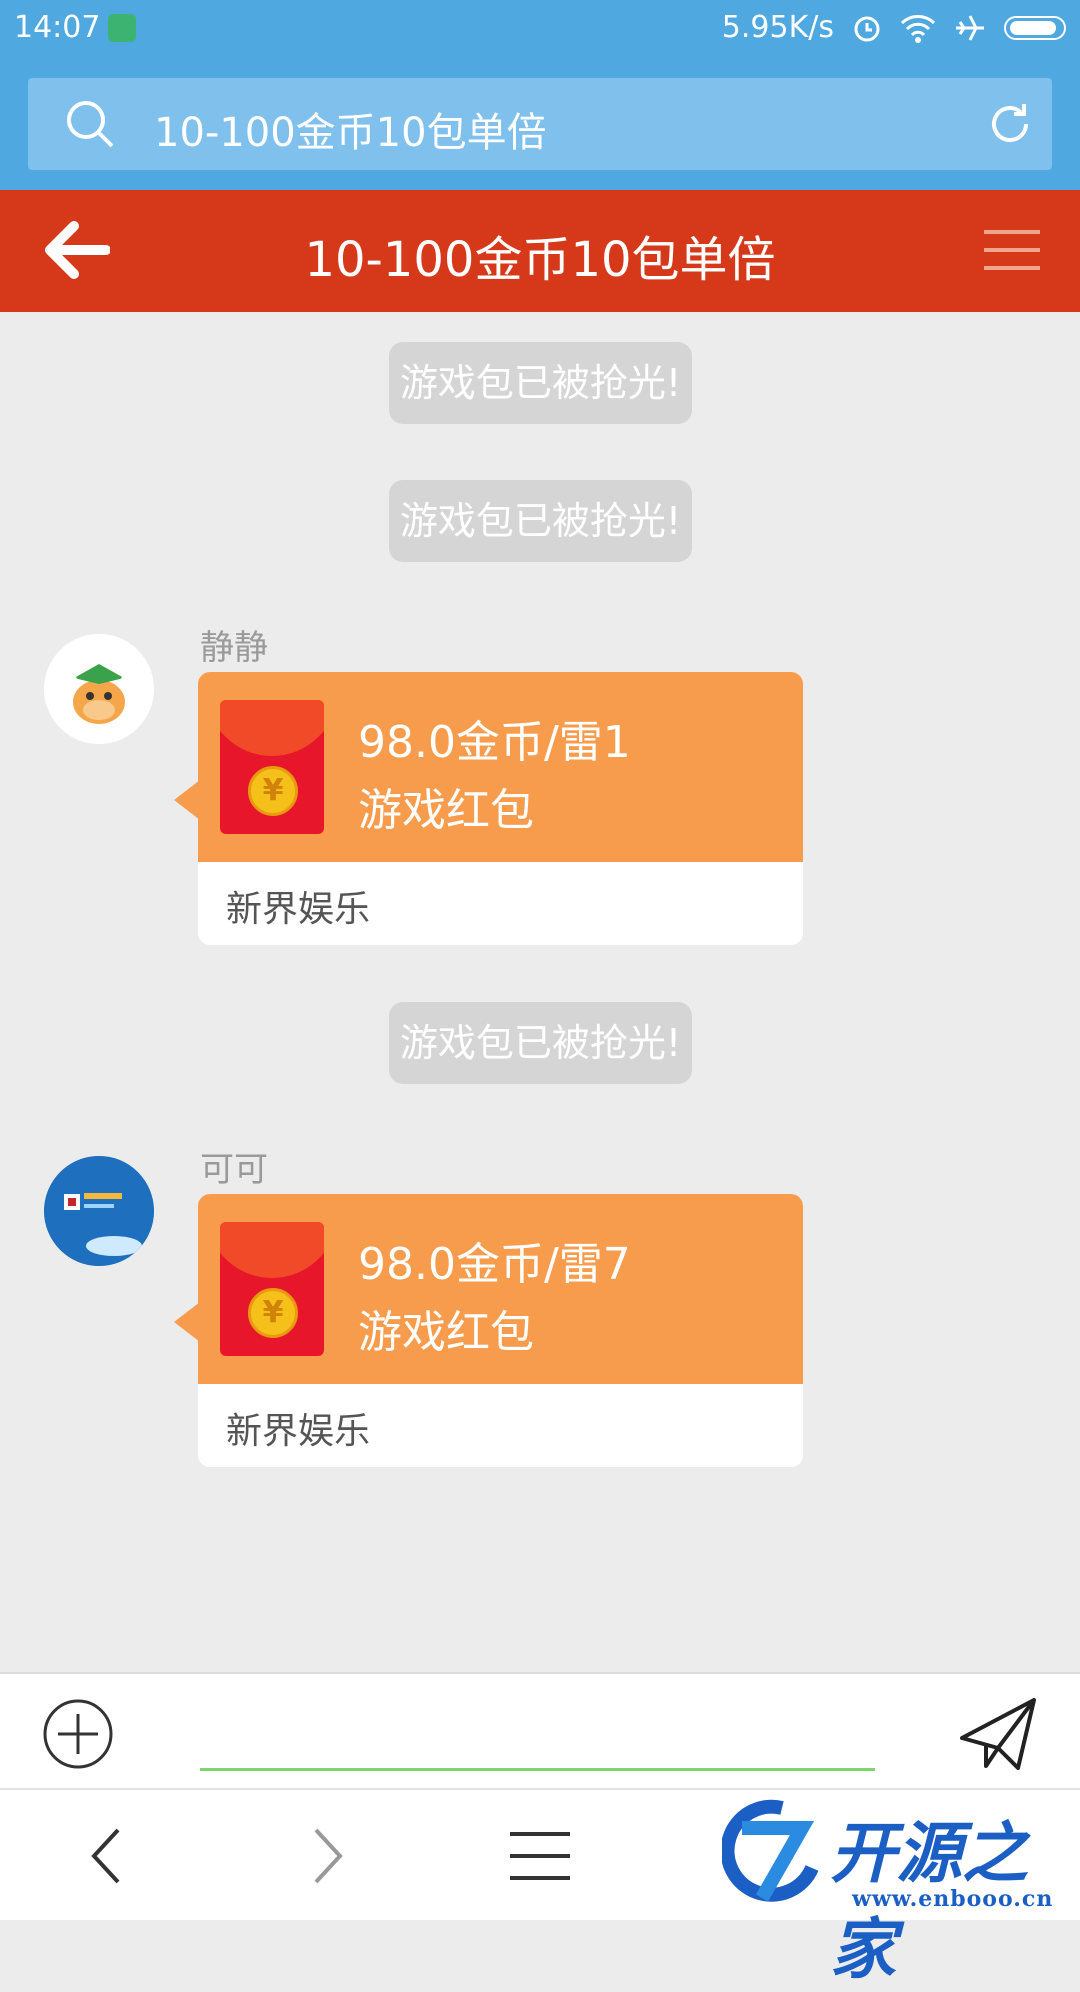  I want to click on sender-name: 可可, so click(234, 1170).